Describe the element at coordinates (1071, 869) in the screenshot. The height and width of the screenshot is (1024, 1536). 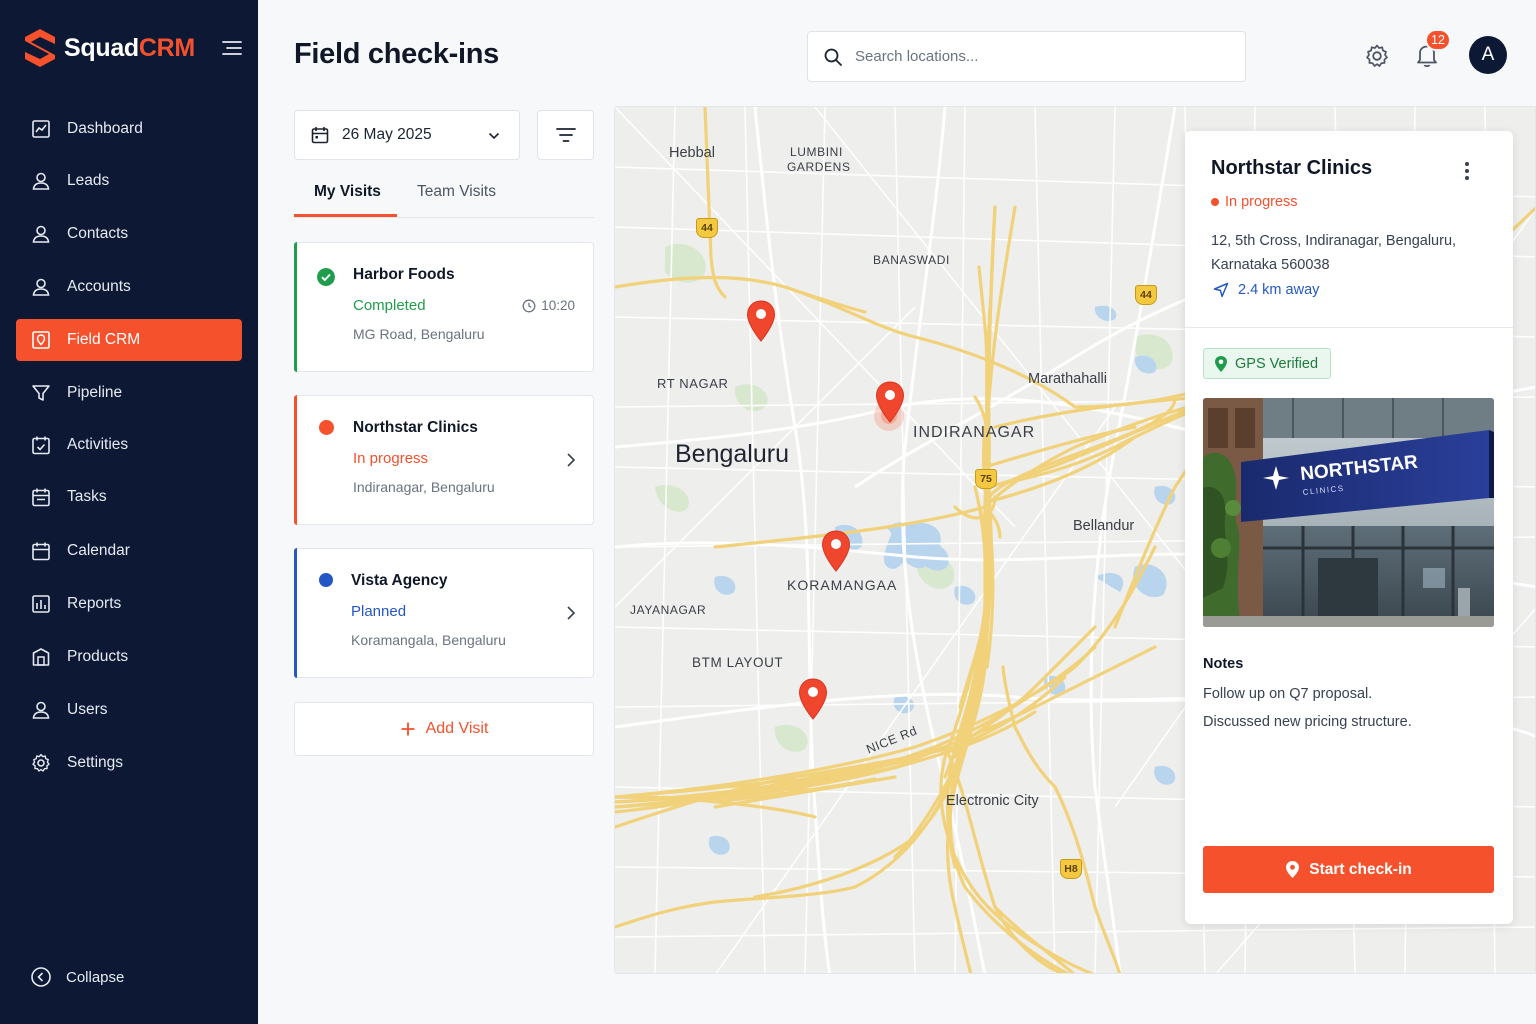
I see `highway-shield-h8: H8` at that location.